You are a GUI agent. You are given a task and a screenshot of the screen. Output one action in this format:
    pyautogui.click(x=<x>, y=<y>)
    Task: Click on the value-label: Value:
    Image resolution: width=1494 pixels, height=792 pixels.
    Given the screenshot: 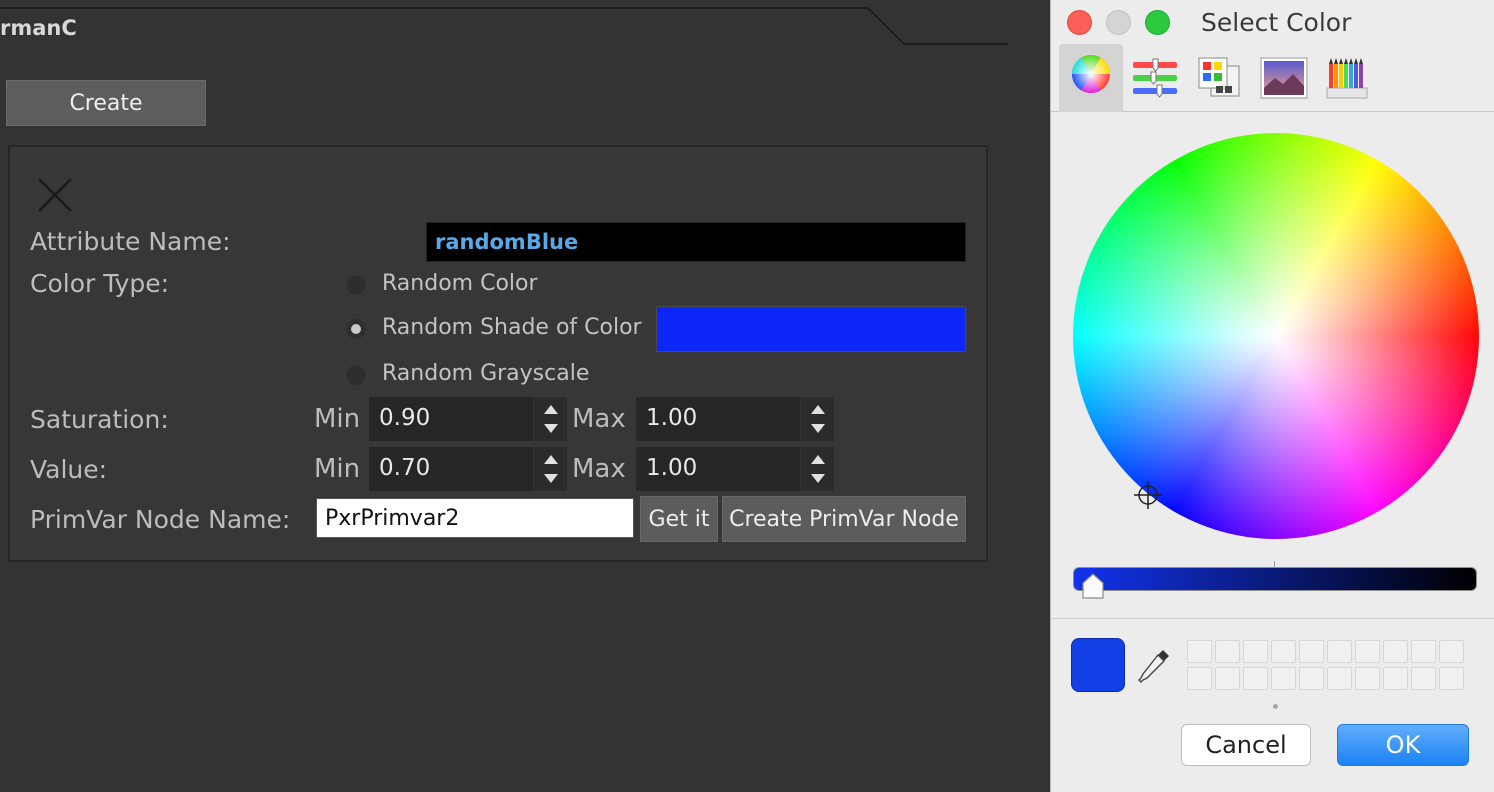 What is the action you would take?
    pyautogui.click(x=69, y=469)
    